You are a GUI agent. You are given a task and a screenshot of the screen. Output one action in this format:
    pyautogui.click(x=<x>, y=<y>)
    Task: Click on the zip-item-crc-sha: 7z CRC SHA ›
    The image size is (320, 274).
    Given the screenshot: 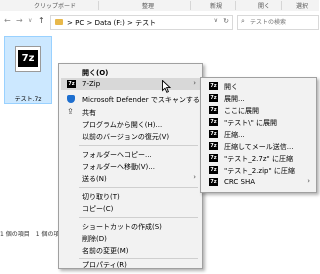 What is the action you would take?
    pyautogui.click(x=258, y=182)
    